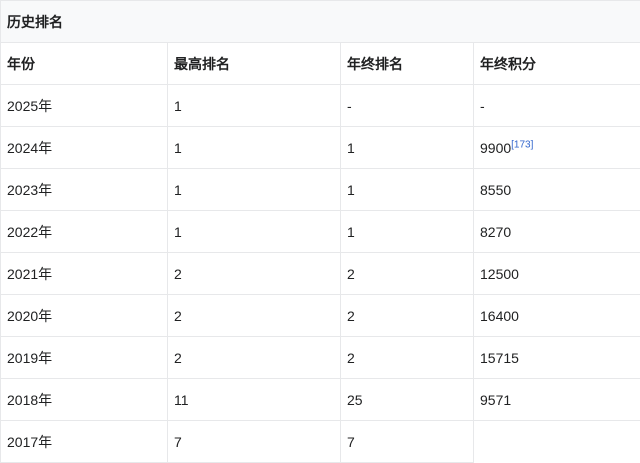 This screenshot has height=463, width=640. What do you see at coordinates (84, 400) in the screenshot?
I see `cell-year: 2018年` at bounding box center [84, 400].